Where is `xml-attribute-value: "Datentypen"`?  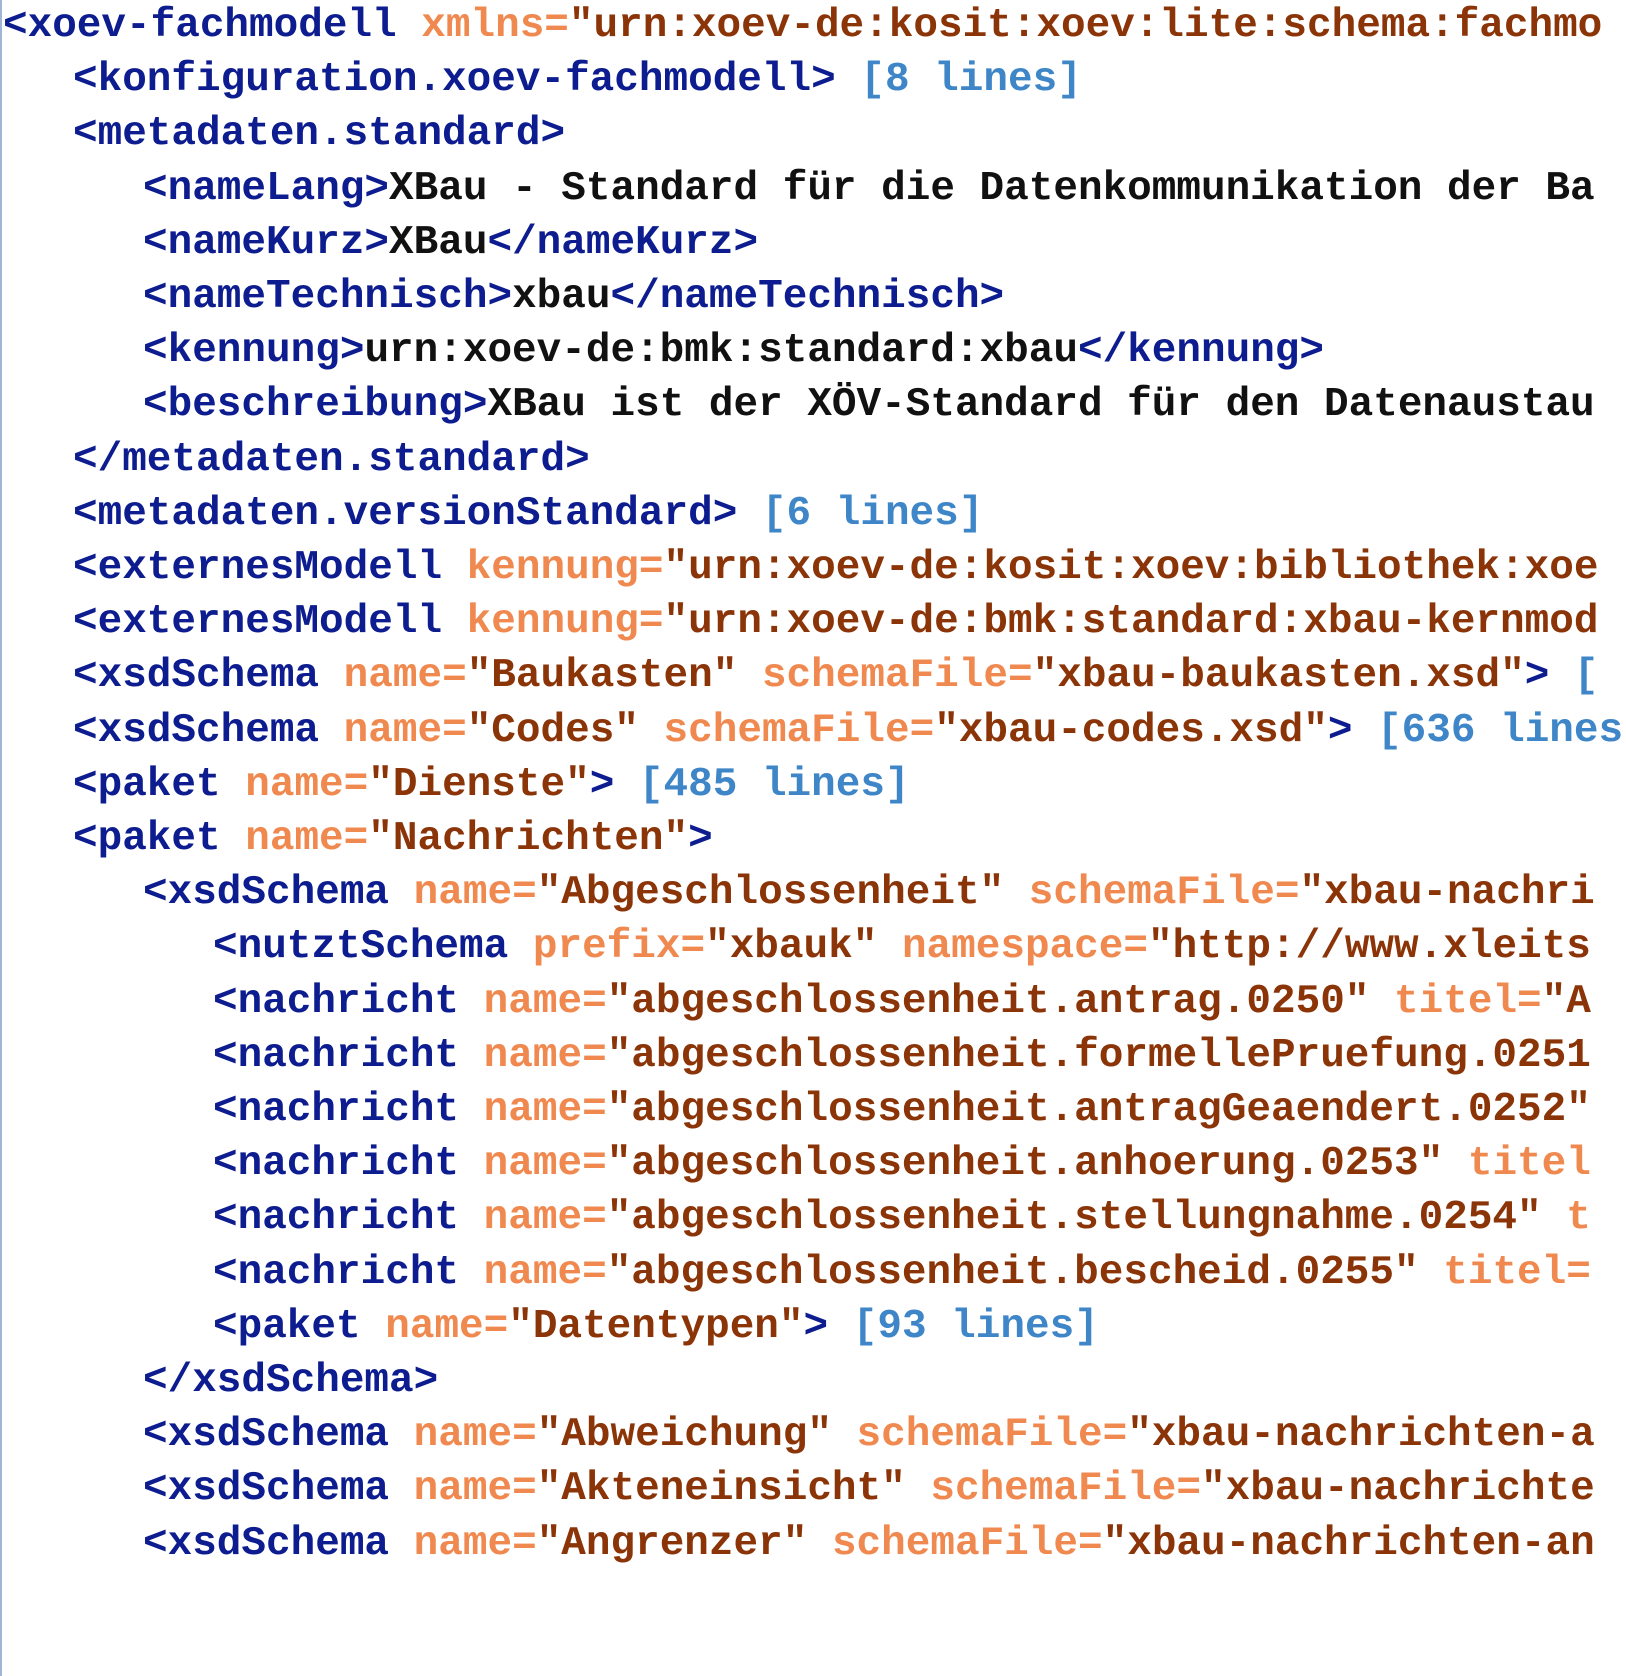 xml-attribute-value: "Datentypen" is located at coordinates (656, 1326).